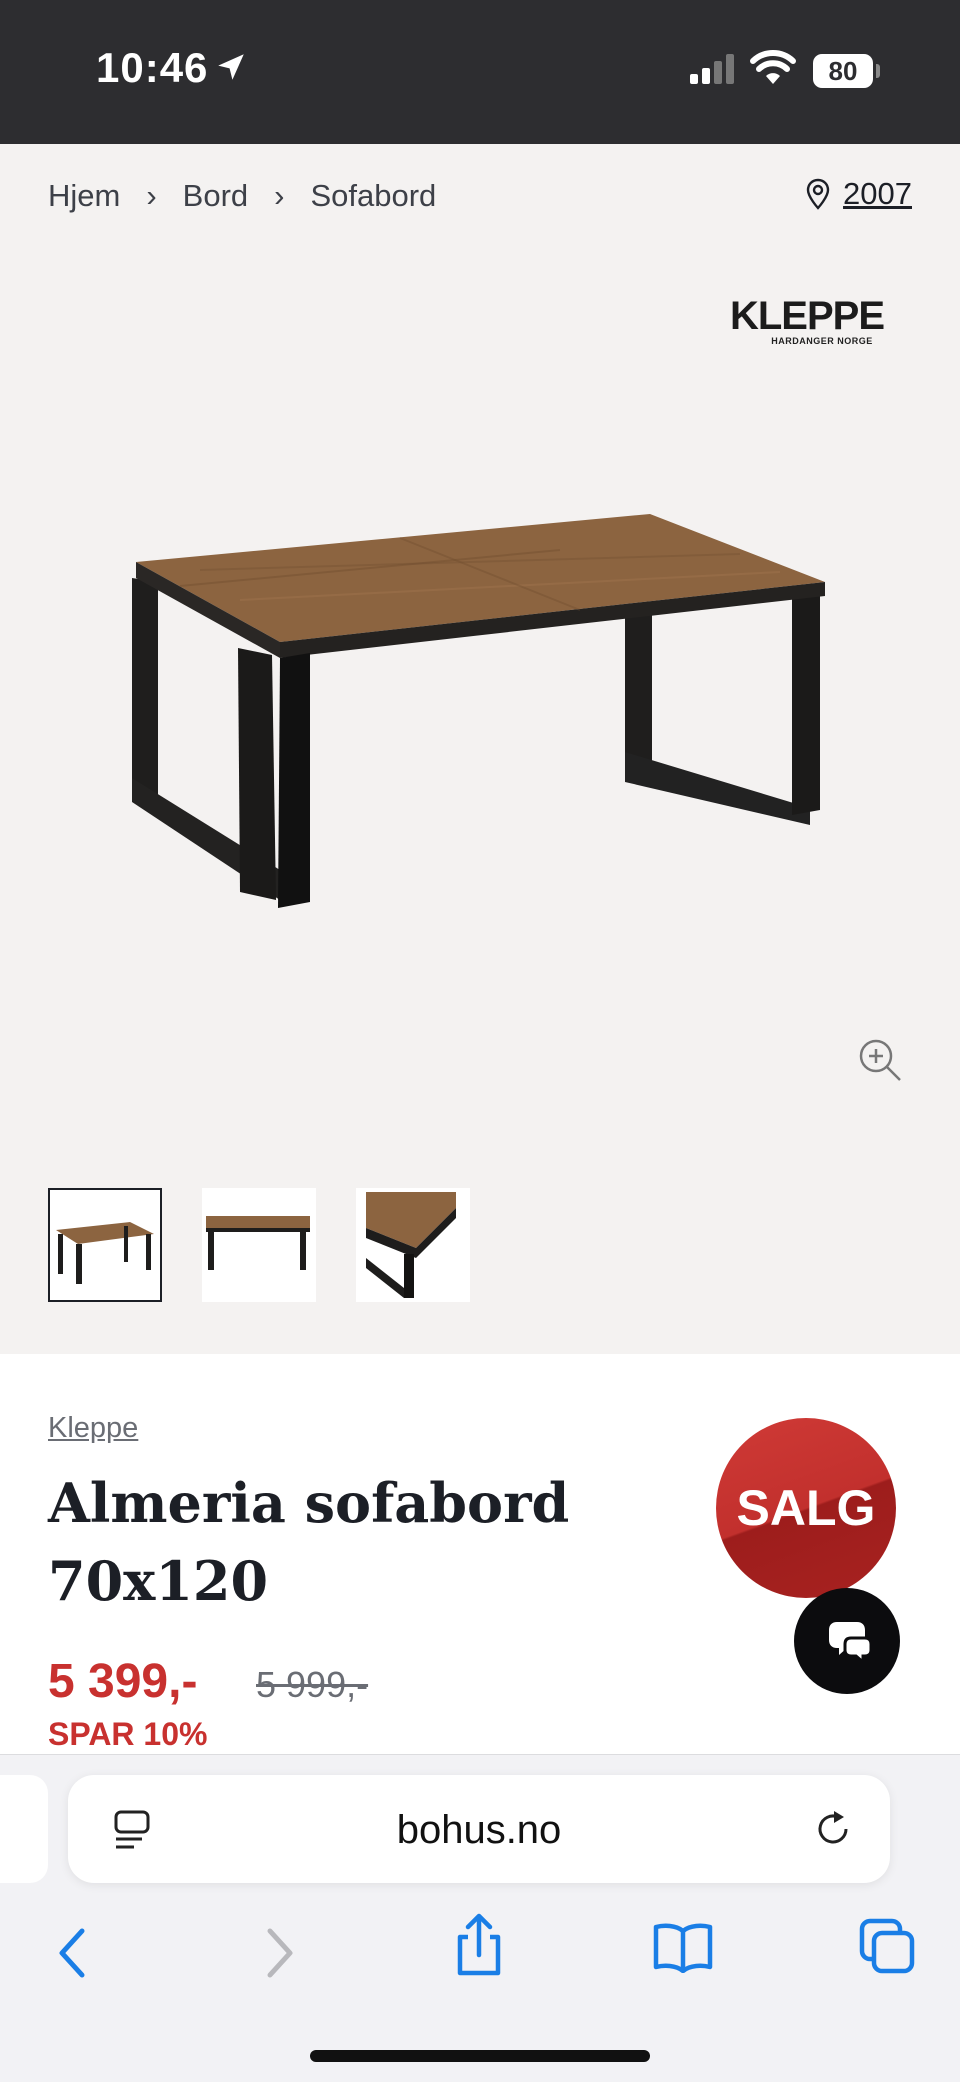 Image resolution: width=960 pixels, height=2082 pixels. I want to click on brand-logo-subtitle: HARDANGER NORGE, so click(822, 341).